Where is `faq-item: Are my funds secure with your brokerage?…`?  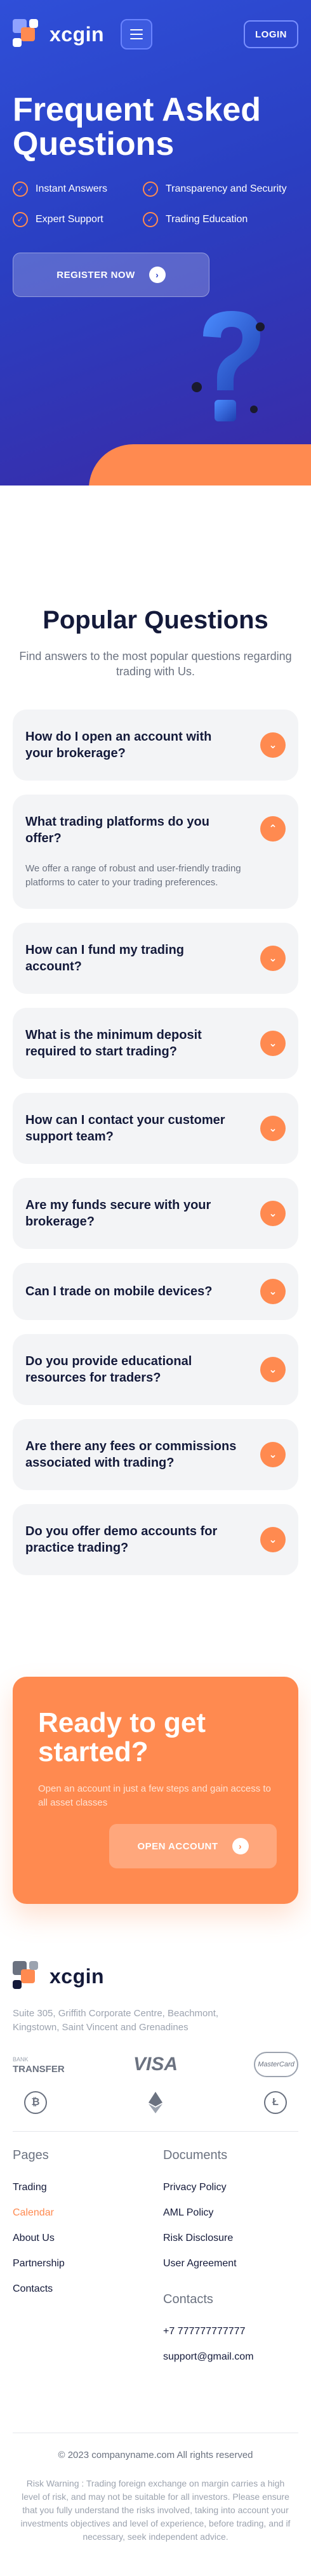 faq-item: Are my funds secure with your brokerage?… is located at coordinates (155, 1214).